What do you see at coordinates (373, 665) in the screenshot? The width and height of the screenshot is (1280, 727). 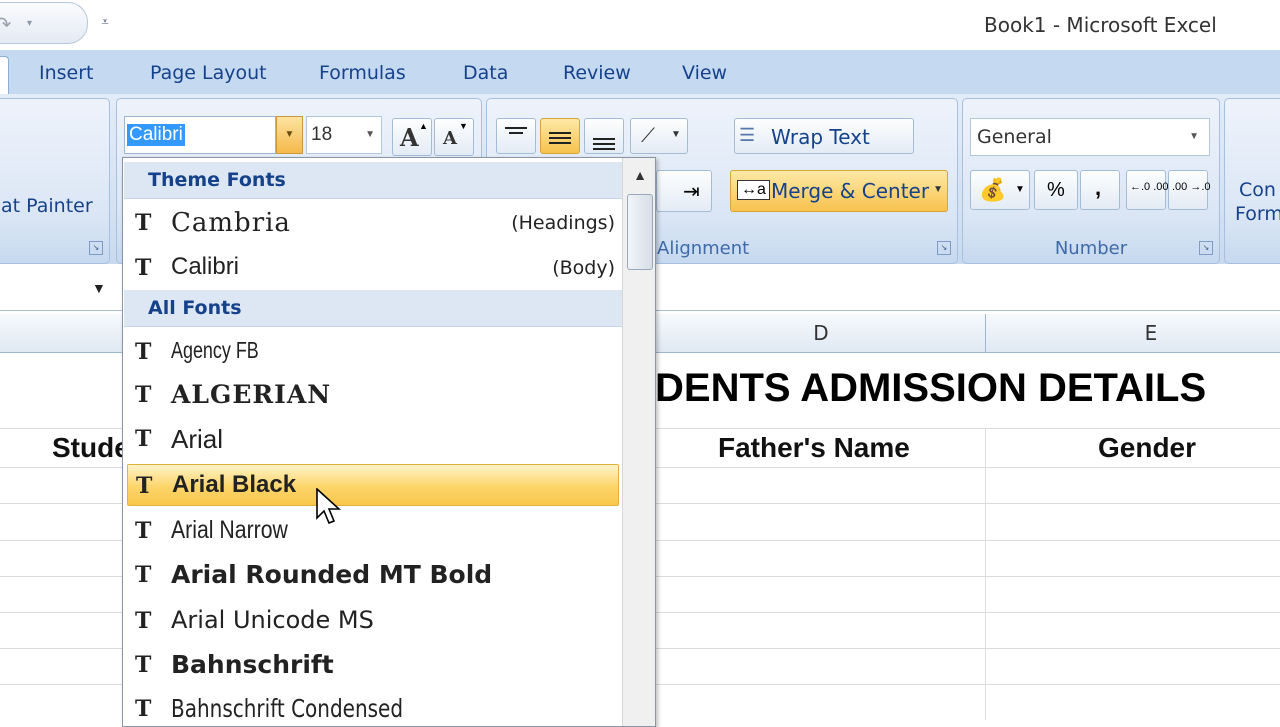 I see `font-item-bahnschrift: T Bahnschrift` at bounding box center [373, 665].